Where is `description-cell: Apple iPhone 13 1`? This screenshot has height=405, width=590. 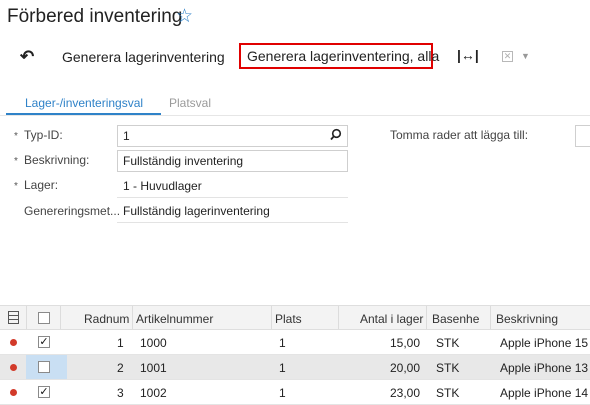
description-cell: Apple iPhone 13 1 is located at coordinates (545, 368).